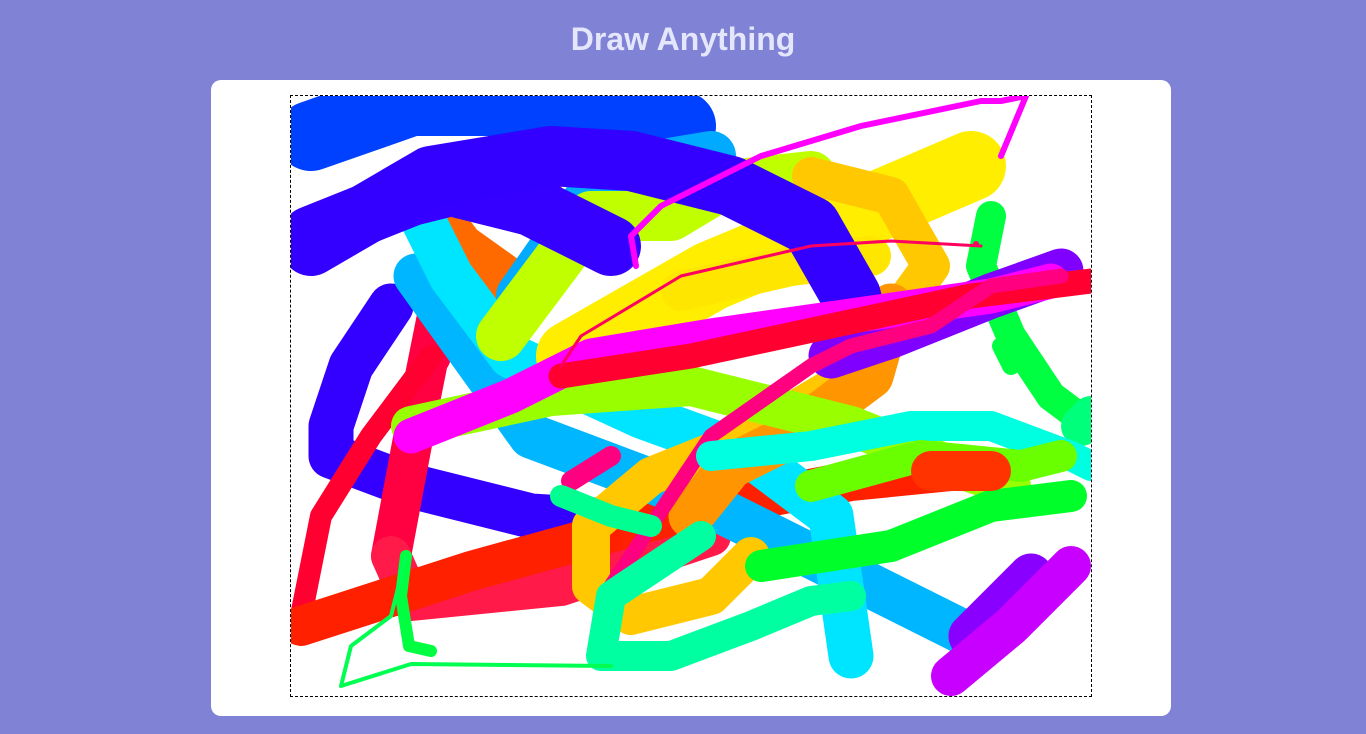  I want to click on stroke-end-dot, so click(976, 244).